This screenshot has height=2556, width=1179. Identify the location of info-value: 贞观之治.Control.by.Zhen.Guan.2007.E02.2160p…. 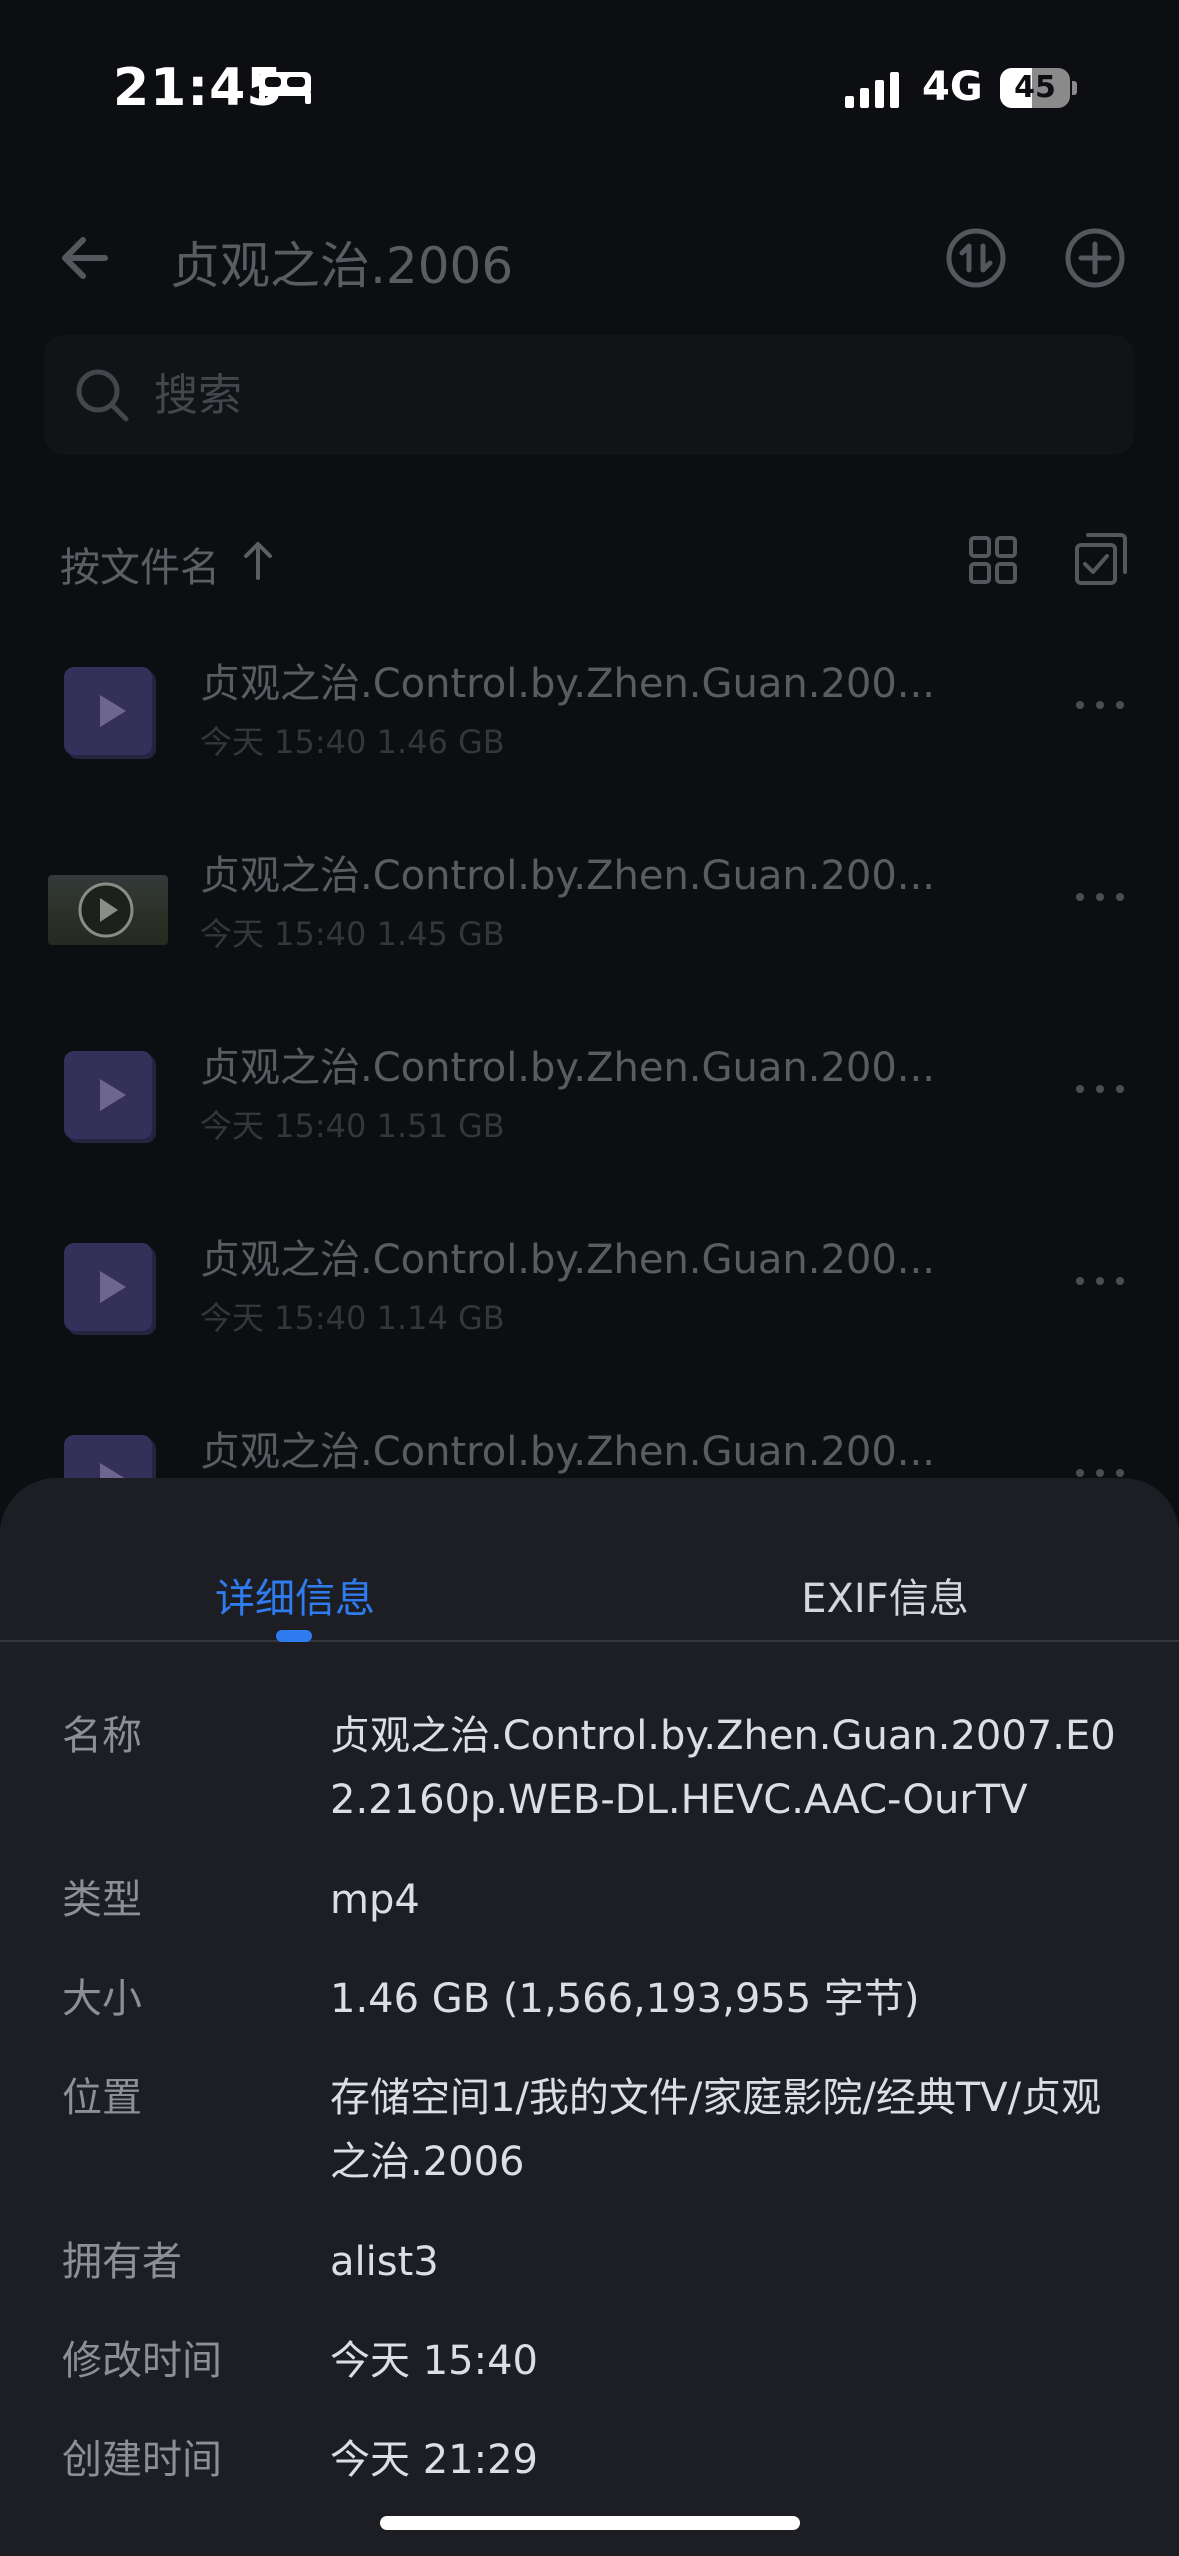
(723, 1768).